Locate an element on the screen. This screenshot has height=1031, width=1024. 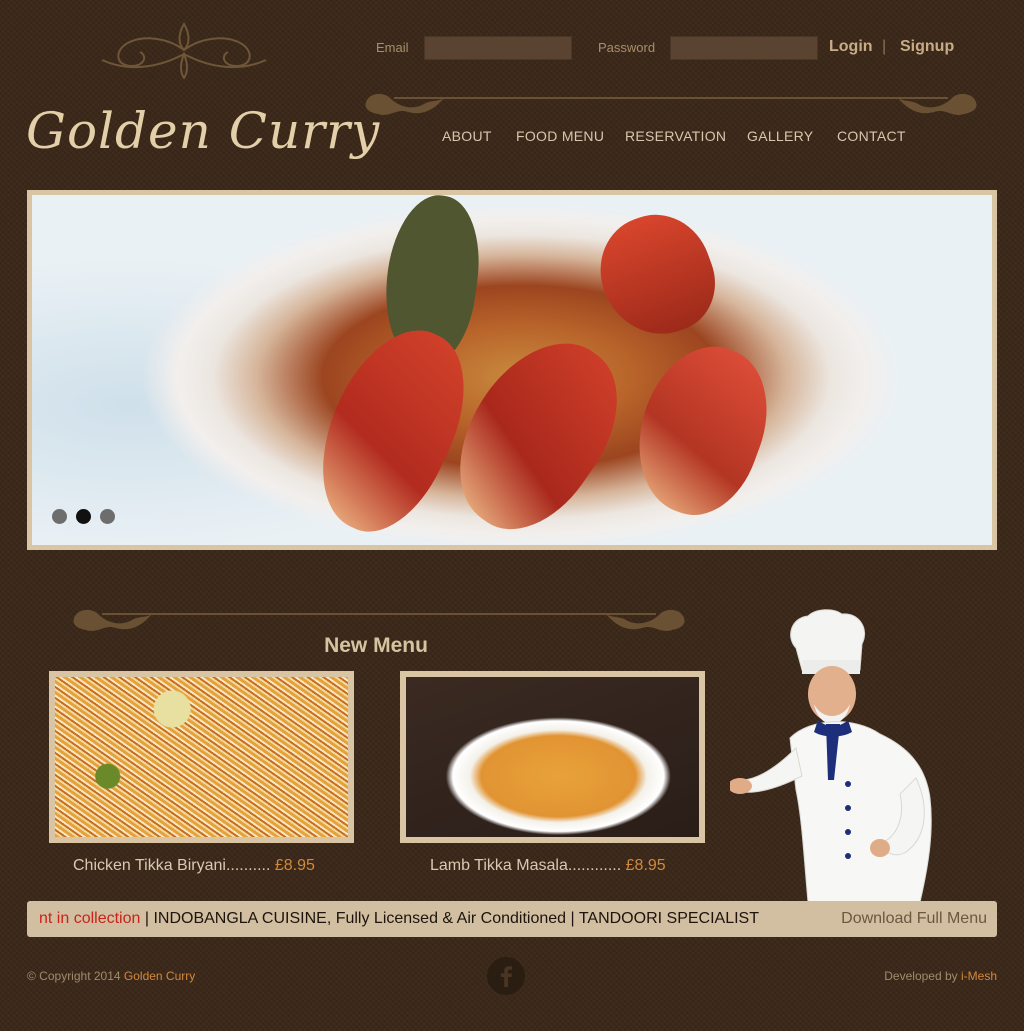
developer-credit: Developed by i-Mesh is located at coordinates (940, 976).